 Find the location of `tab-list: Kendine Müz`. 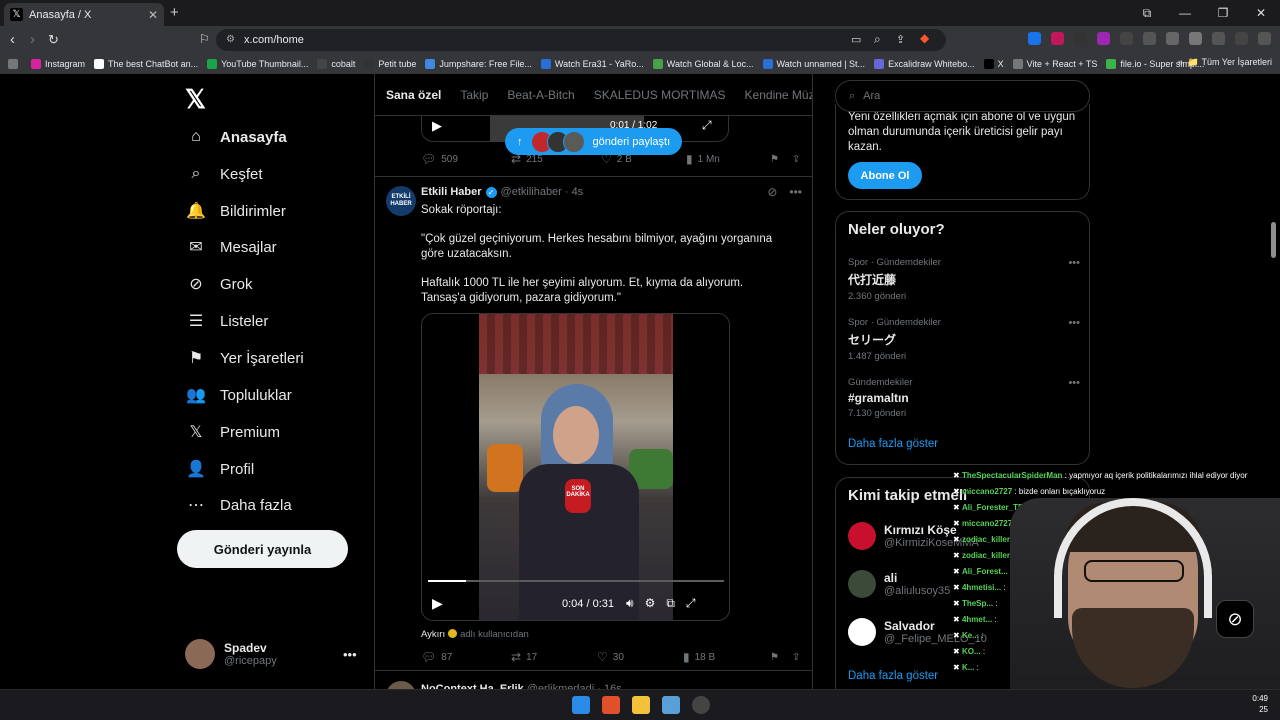

tab-list: Kendine Müz is located at coordinates (778, 95).